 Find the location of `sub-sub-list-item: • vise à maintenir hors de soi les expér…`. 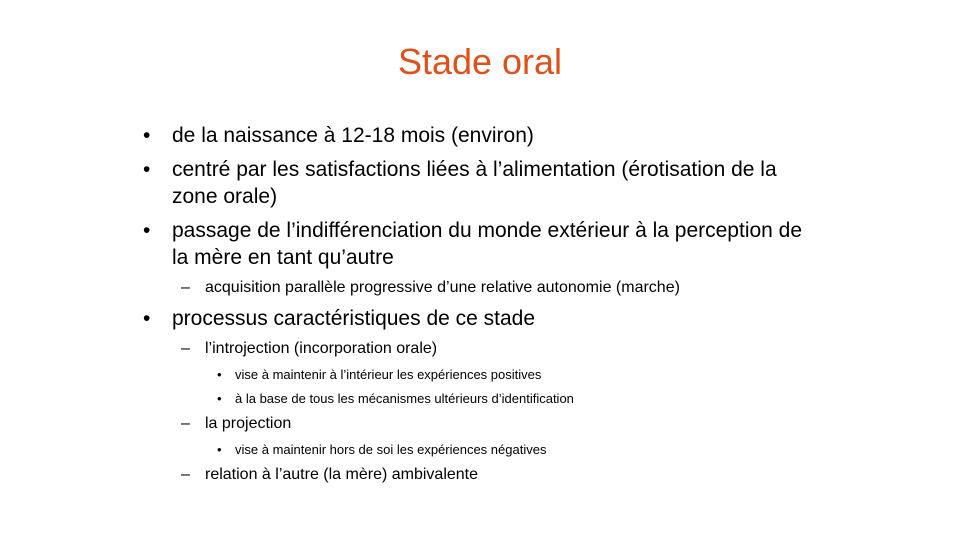

sub-sub-list-item: • vise à maintenir hors de soi les expér… is located at coordinates (520, 450).